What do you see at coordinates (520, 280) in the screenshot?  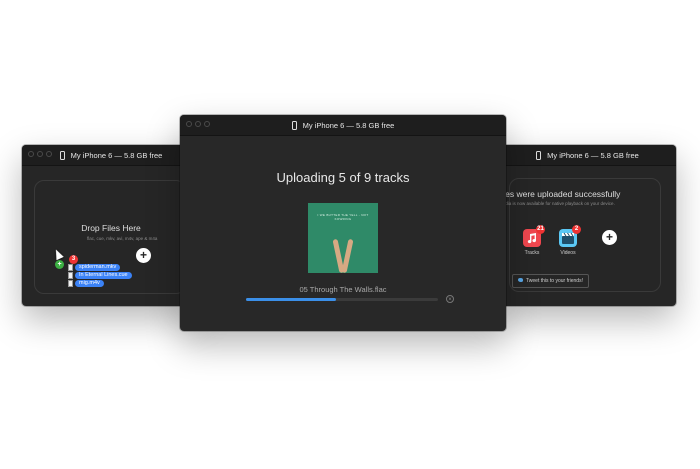 I see `twitter-bird-icon` at bounding box center [520, 280].